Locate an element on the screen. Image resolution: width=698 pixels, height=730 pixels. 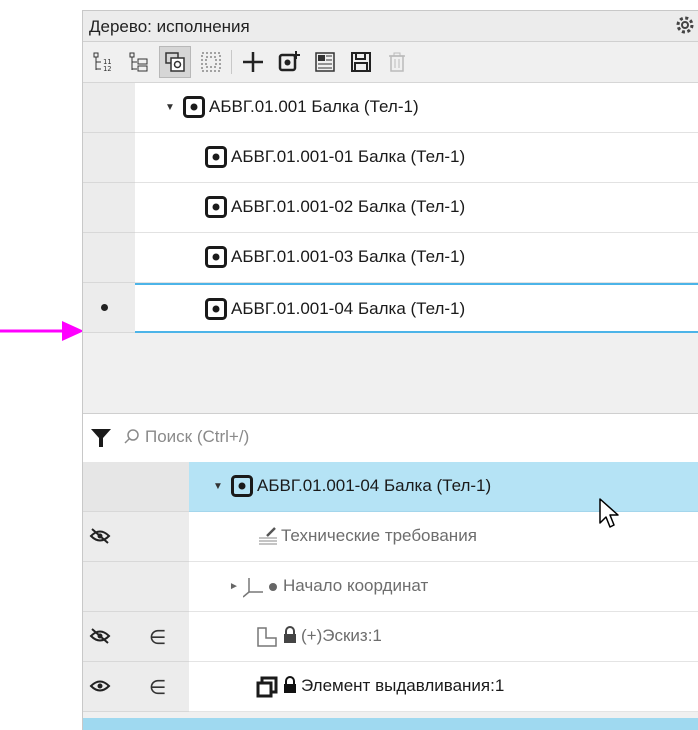
create-variant-icon is located at coordinates (289, 62).